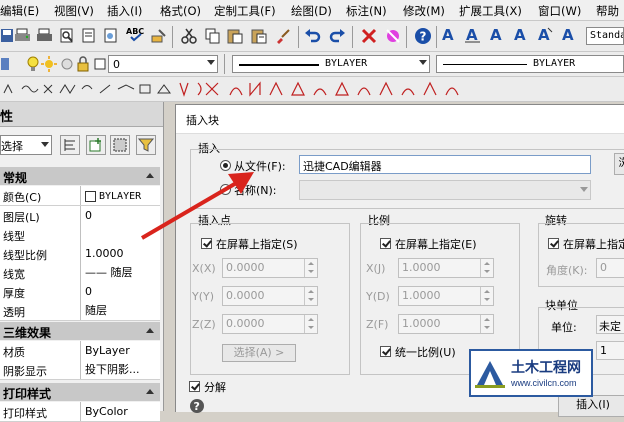  Describe the element at coordinates (5, 64) in the screenshot. I see `layer-state-icon` at that location.